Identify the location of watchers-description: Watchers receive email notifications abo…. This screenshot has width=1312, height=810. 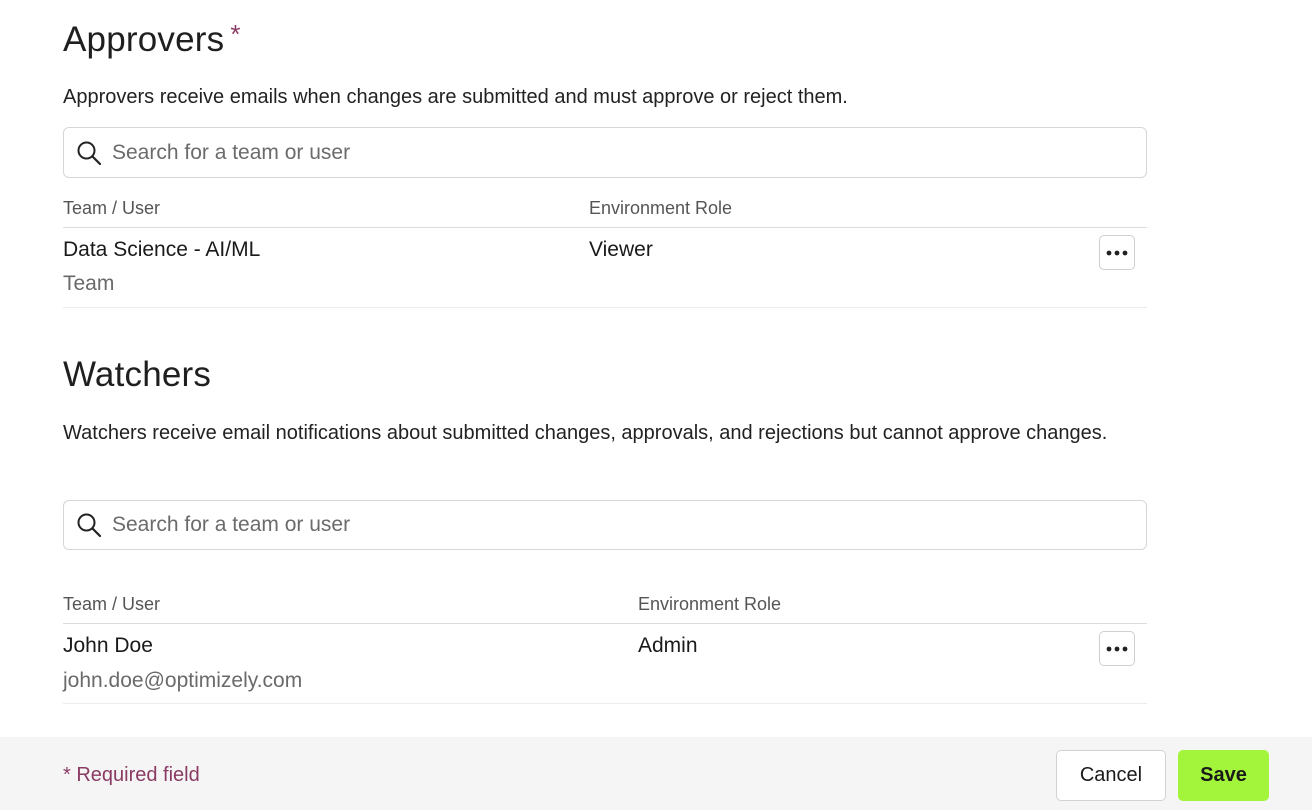
(585, 433).